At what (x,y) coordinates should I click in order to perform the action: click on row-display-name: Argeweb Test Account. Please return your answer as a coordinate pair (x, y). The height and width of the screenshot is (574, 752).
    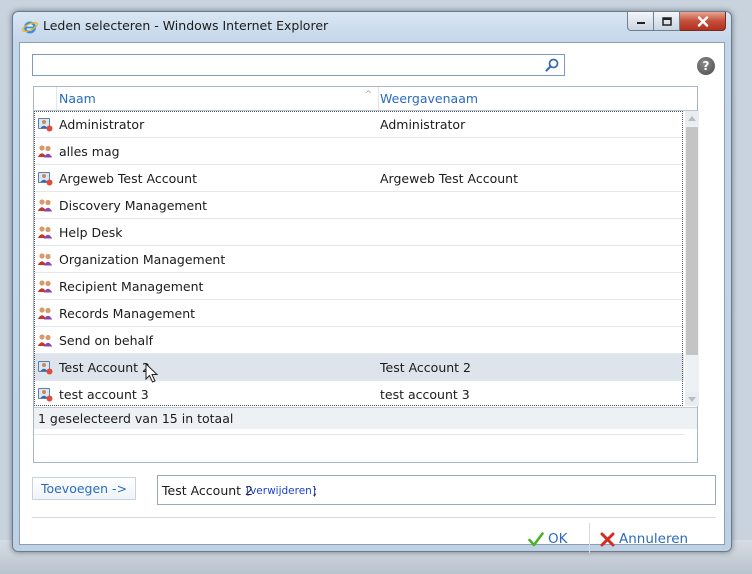
    Looking at the image, I should click on (449, 178).